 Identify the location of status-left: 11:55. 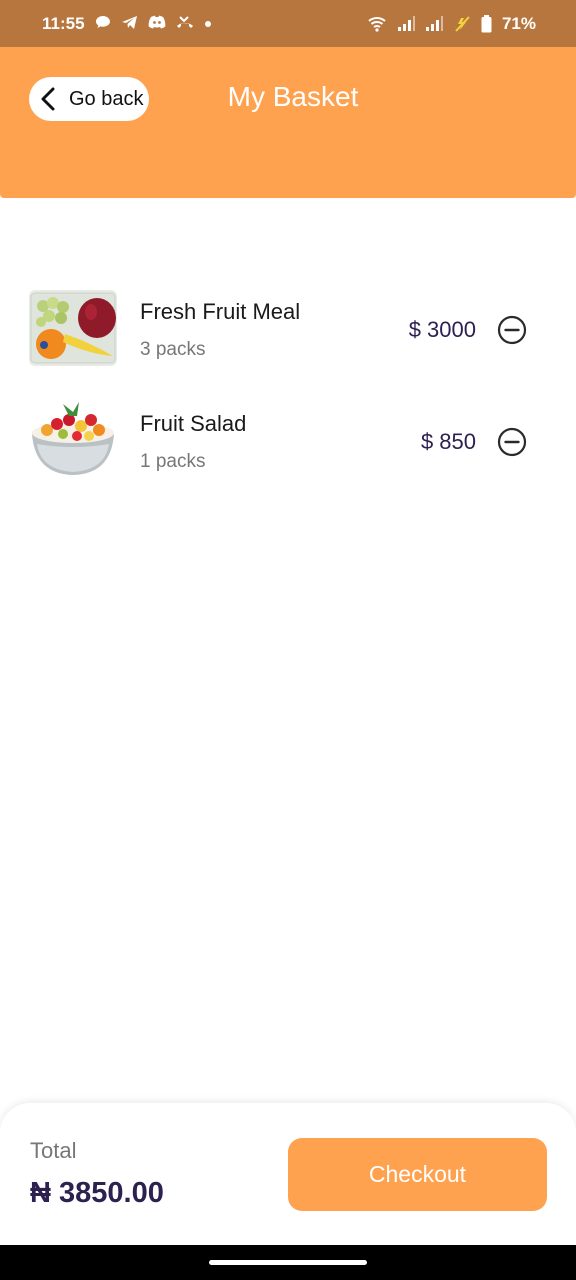
(127, 24).